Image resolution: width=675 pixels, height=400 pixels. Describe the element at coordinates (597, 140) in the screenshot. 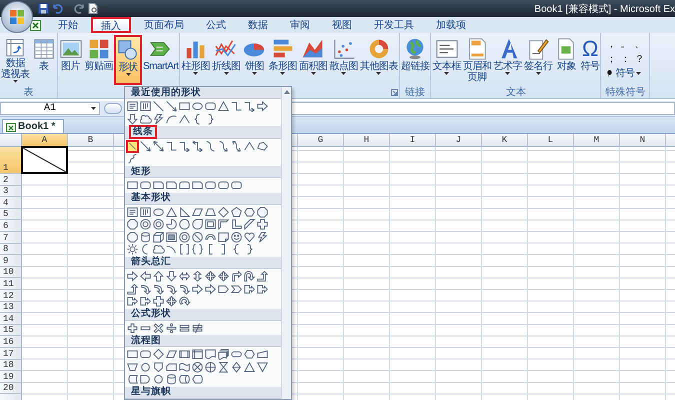

I see `column-header: M` at that location.